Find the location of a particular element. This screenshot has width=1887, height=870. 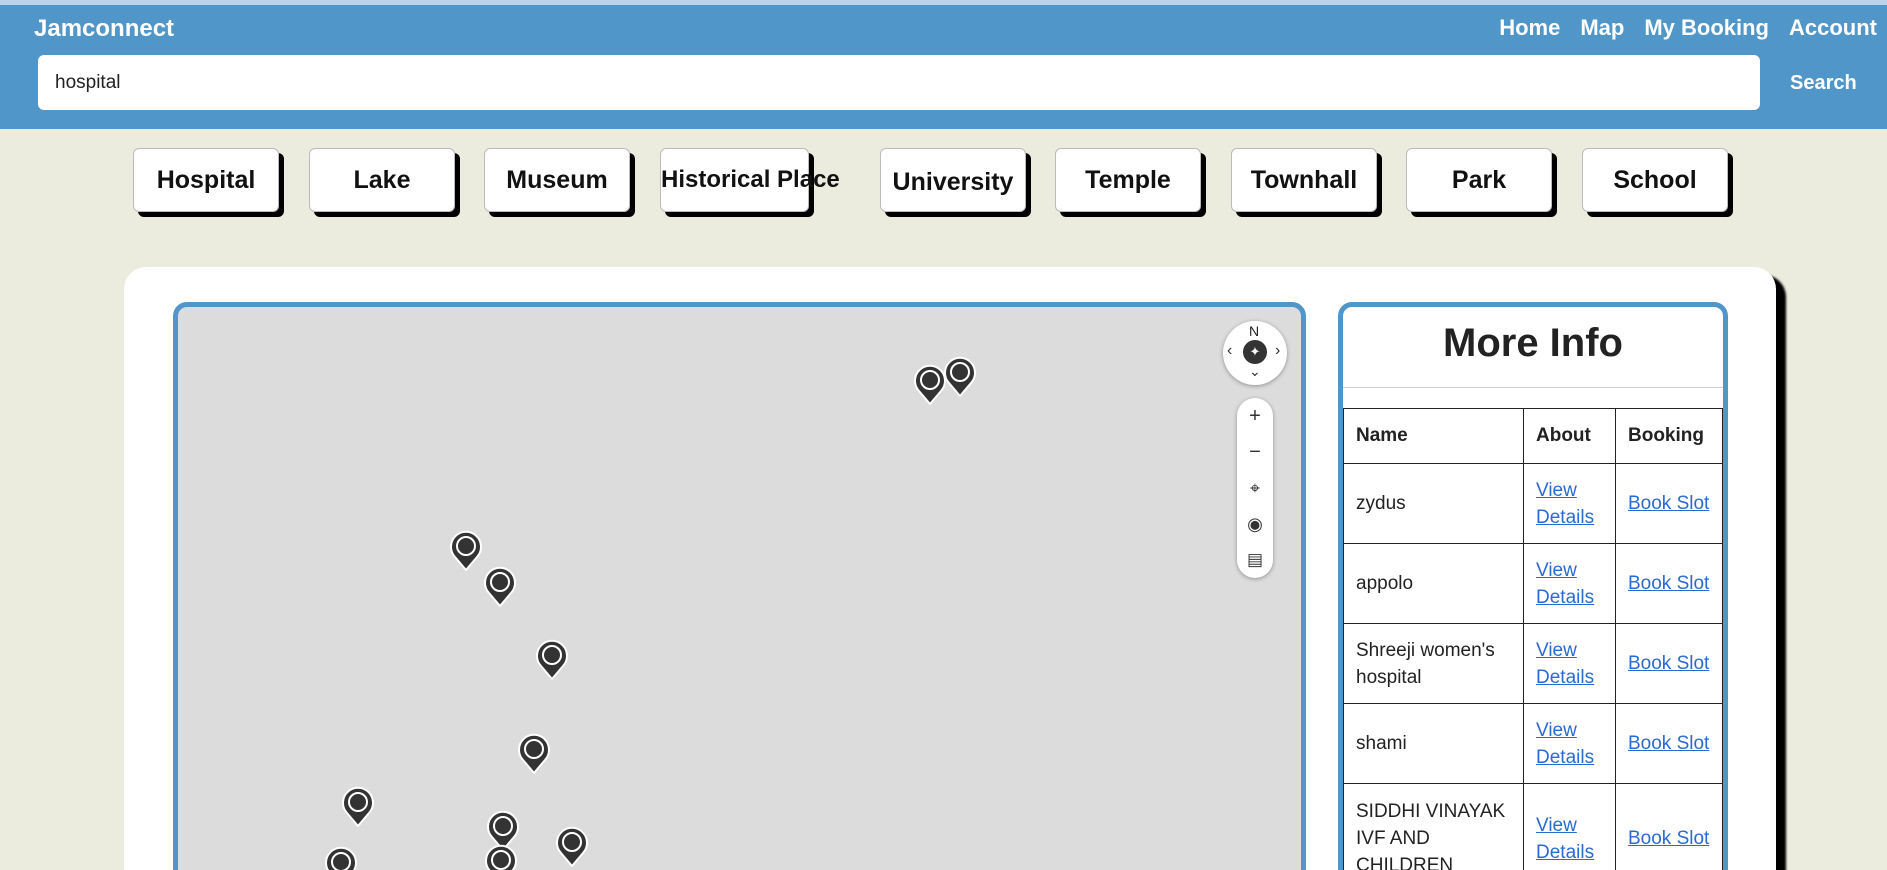

category-townhall-button: Townhall is located at coordinates (1304, 180).